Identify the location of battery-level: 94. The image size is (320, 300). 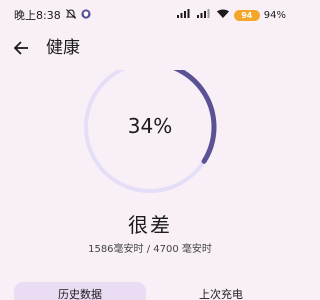
(247, 15).